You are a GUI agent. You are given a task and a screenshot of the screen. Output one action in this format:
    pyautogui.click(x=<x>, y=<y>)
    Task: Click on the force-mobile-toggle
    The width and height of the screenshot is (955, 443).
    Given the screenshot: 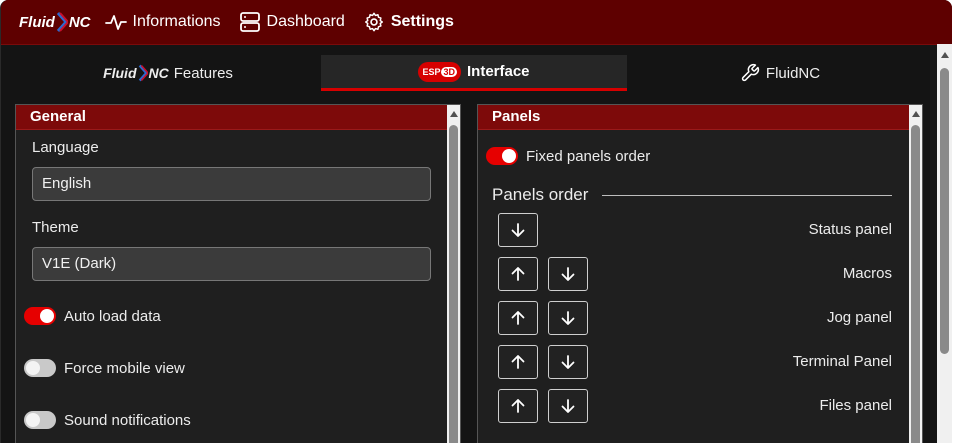 What is the action you would take?
    pyautogui.click(x=40, y=368)
    